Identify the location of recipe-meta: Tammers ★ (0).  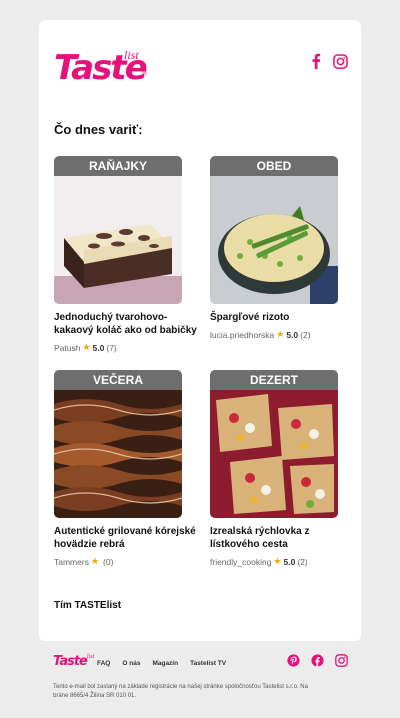
(118, 561).